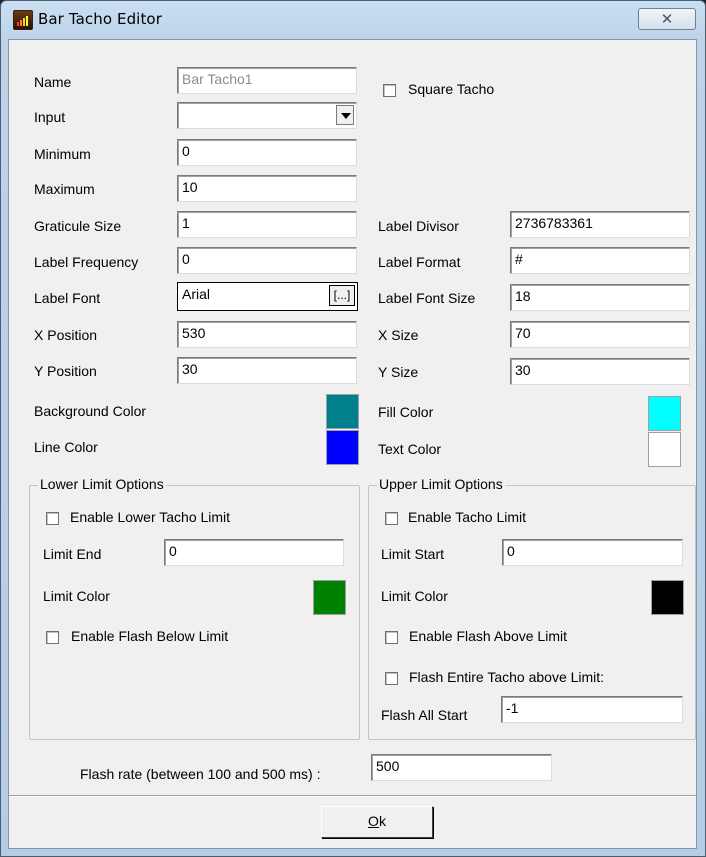 The image size is (706, 857). I want to click on ok-label-rest: k, so click(382, 821).